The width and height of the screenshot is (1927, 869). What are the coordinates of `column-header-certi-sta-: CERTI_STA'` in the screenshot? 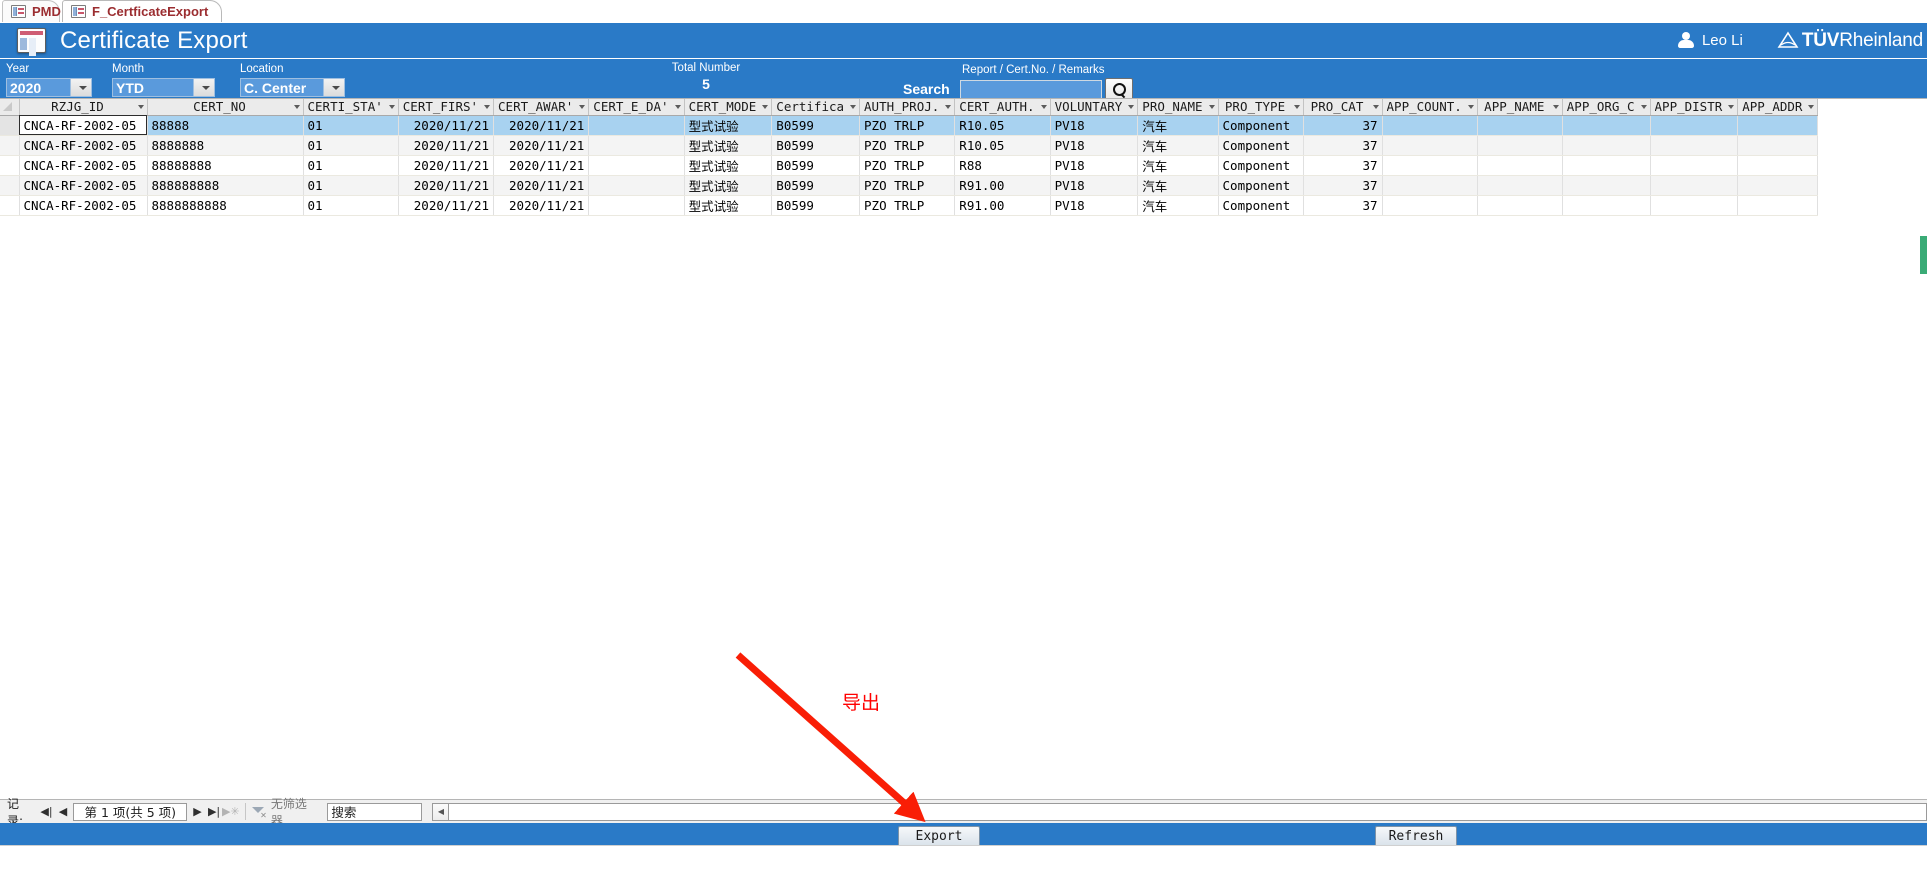 It's located at (351, 107).